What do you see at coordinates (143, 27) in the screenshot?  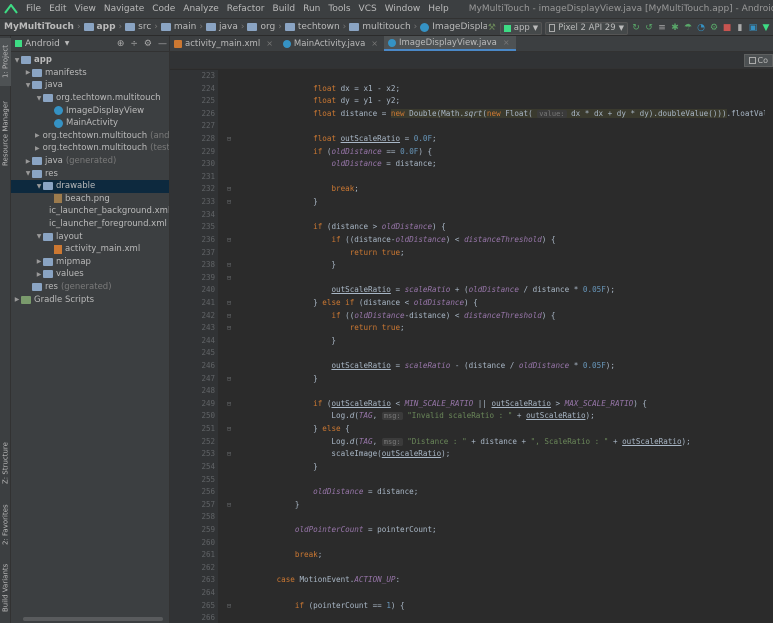 I see `breadcrumb-item-src: src ›` at bounding box center [143, 27].